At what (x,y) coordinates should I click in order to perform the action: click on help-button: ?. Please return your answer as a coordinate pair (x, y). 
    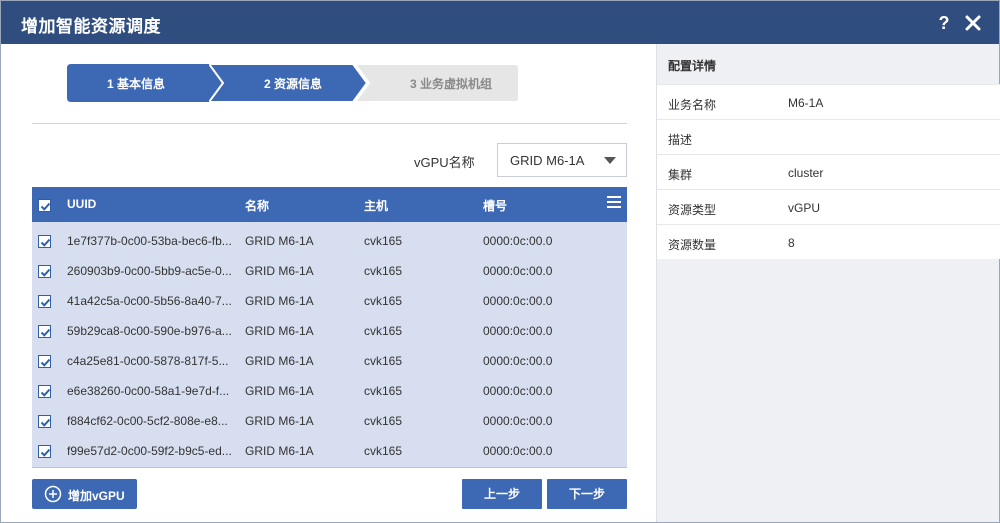
    Looking at the image, I should click on (944, 23).